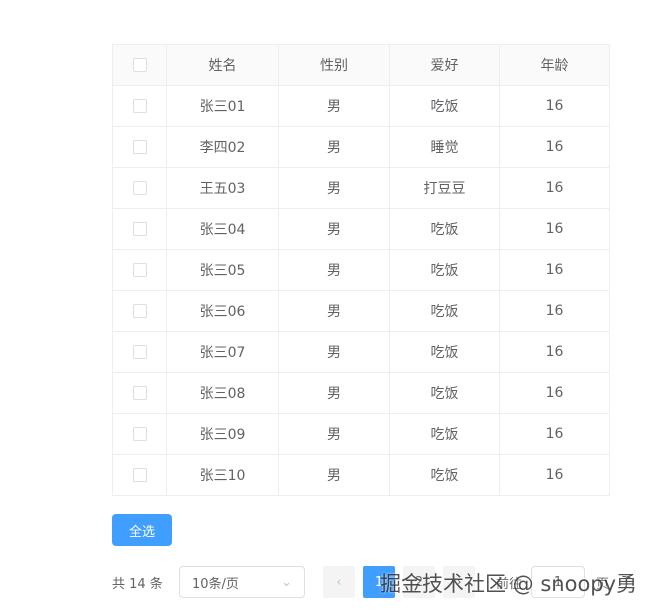 This screenshot has width=646, height=616. What do you see at coordinates (222, 311) in the screenshot?
I see `cell-name: 张三06` at bounding box center [222, 311].